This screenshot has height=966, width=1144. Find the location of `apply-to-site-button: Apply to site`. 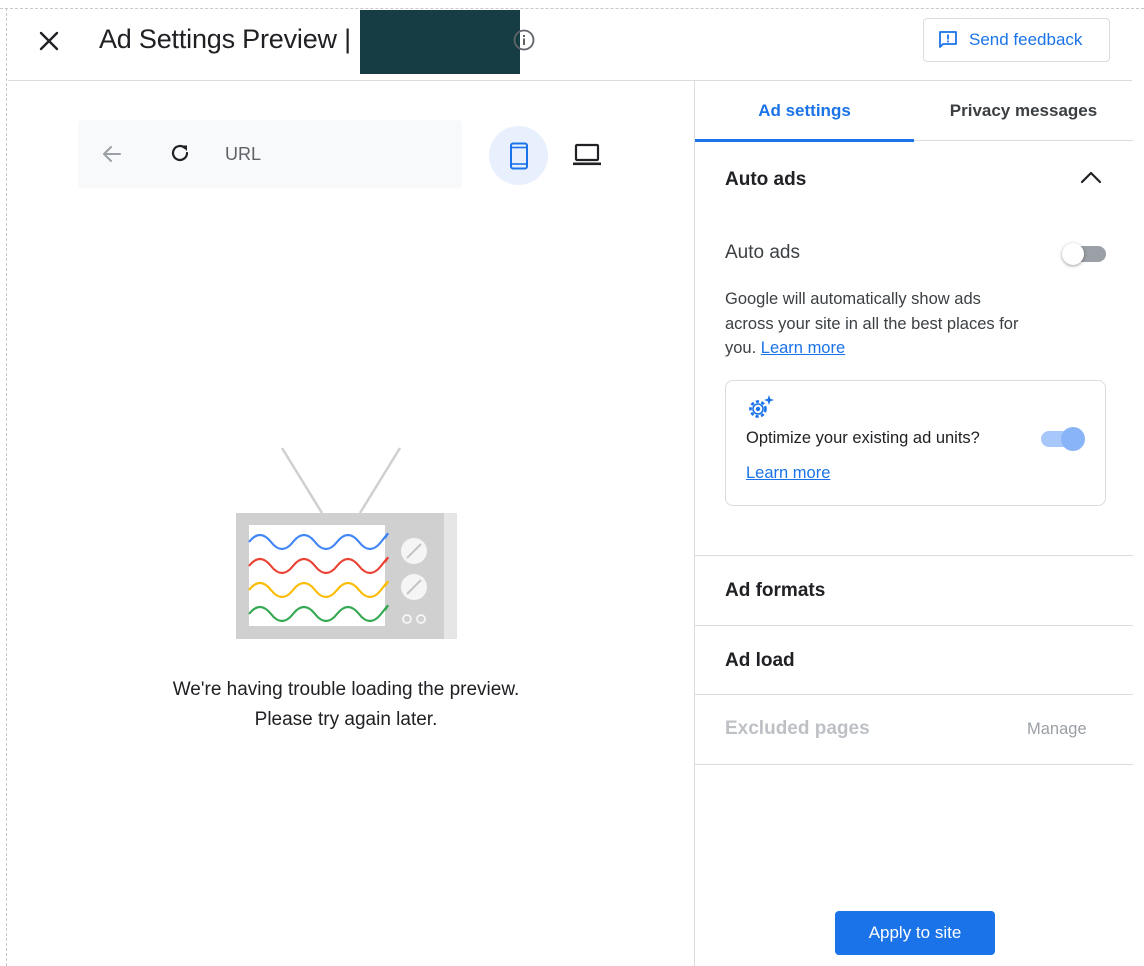

apply-to-site-button: Apply to site is located at coordinates (915, 933).